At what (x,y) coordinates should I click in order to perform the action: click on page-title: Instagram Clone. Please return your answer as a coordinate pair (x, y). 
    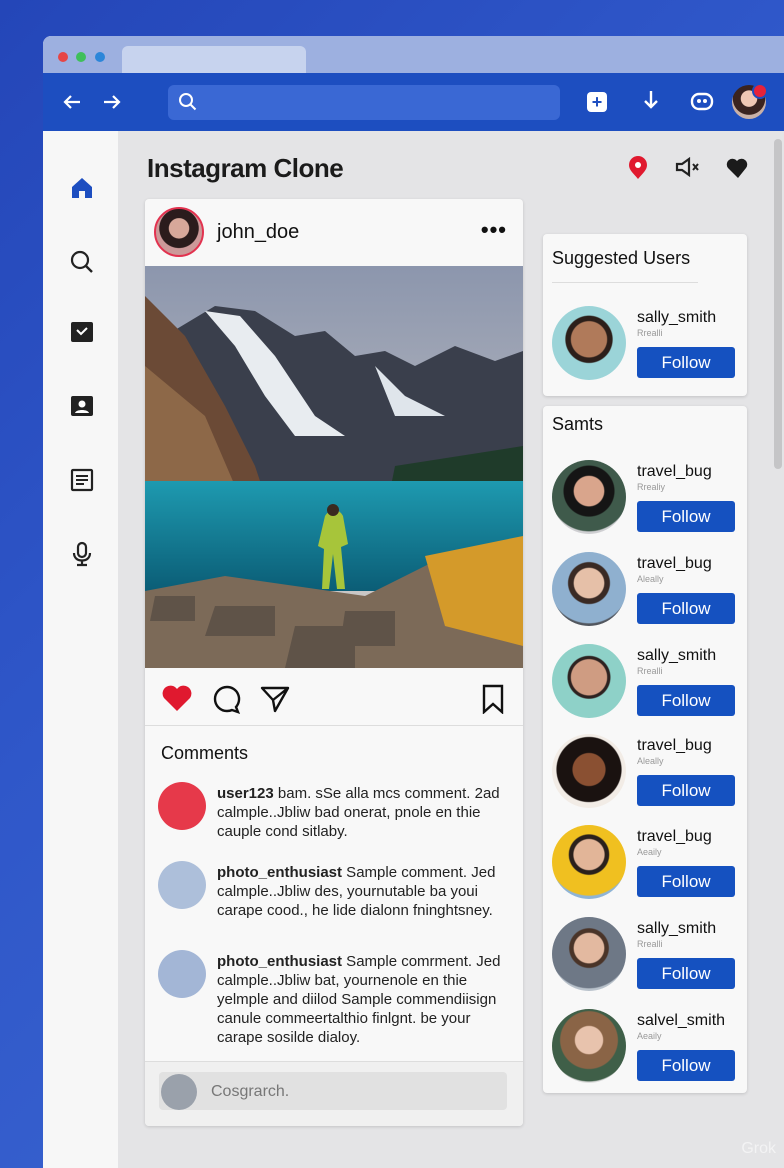
    Looking at the image, I should click on (245, 168).